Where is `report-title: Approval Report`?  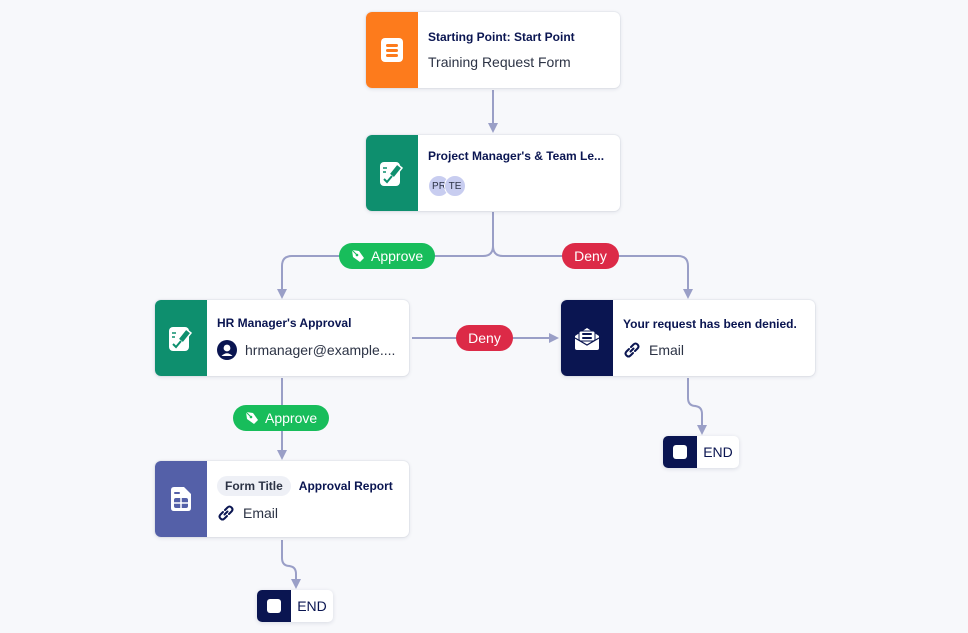
report-title: Approval Report is located at coordinates (345, 486).